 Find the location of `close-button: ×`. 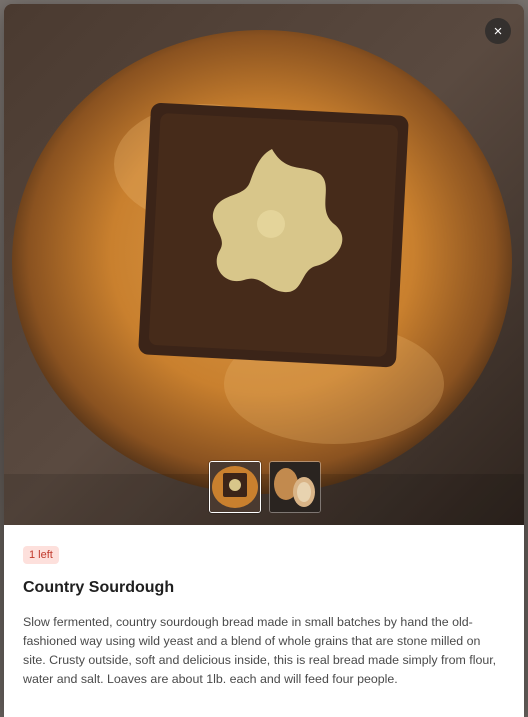

close-button: × is located at coordinates (498, 31).